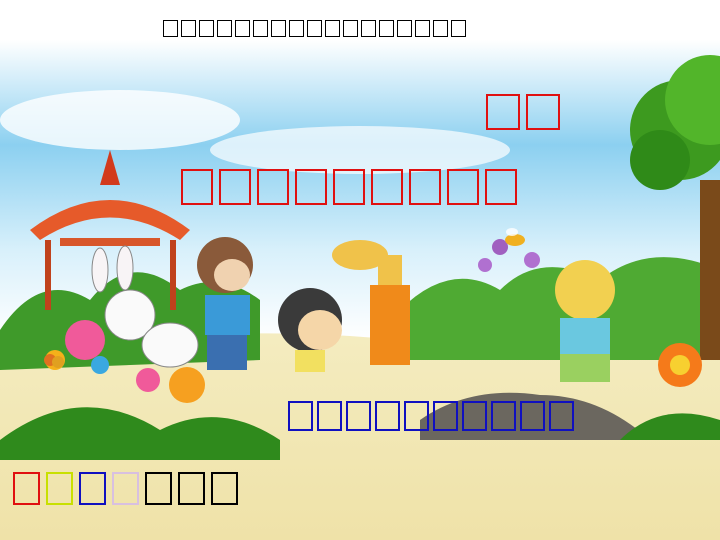  I want to click on bear-icon, so click(585, 321).